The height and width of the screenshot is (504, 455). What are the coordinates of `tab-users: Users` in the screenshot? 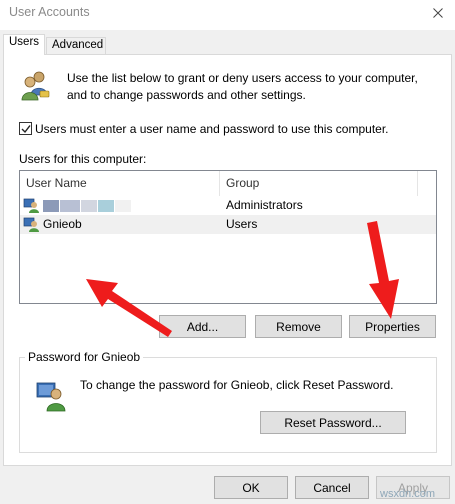 It's located at (24, 44).